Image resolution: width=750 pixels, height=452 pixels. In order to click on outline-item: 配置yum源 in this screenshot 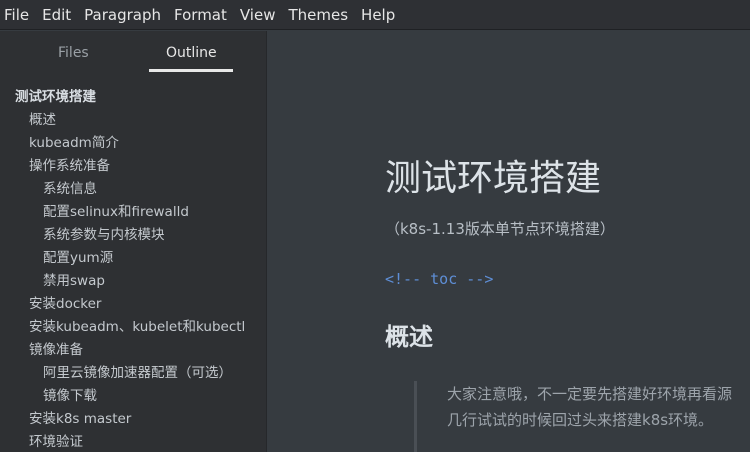, I will do `click(133, 258)`.